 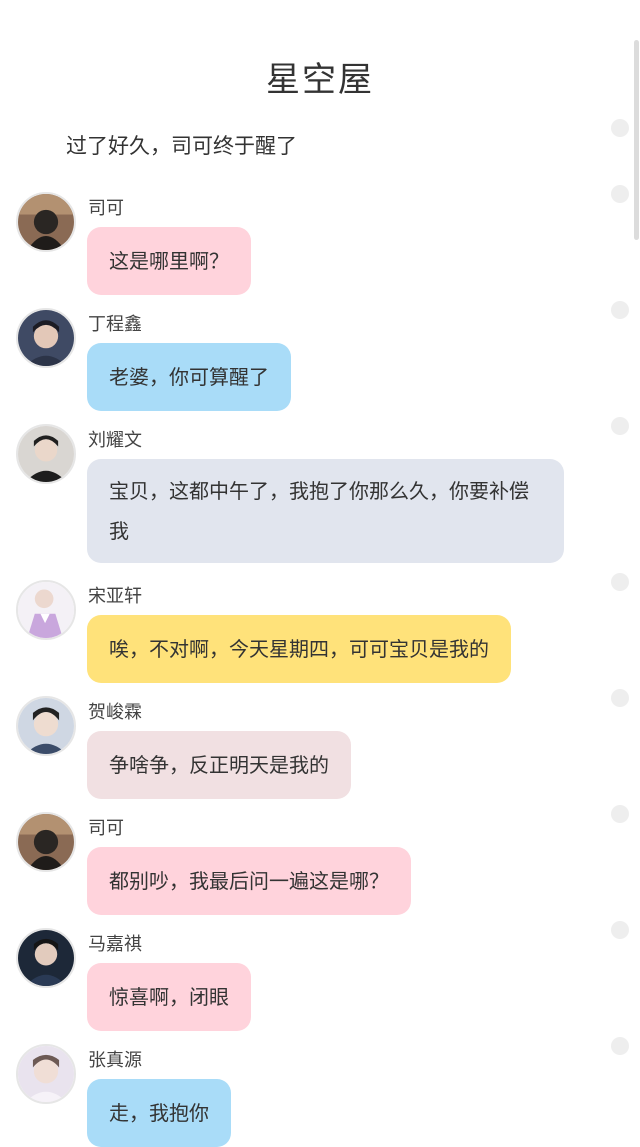 I want to click on sender-name: 宋亚轩, so click(x=115, y=596).